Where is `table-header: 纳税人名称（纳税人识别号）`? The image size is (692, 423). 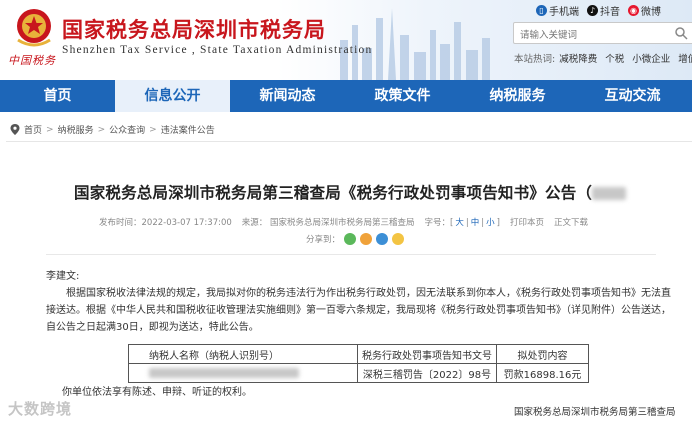
table-header: 纳税人名称（纳税人识别号） is located at coordinates (243, 354).